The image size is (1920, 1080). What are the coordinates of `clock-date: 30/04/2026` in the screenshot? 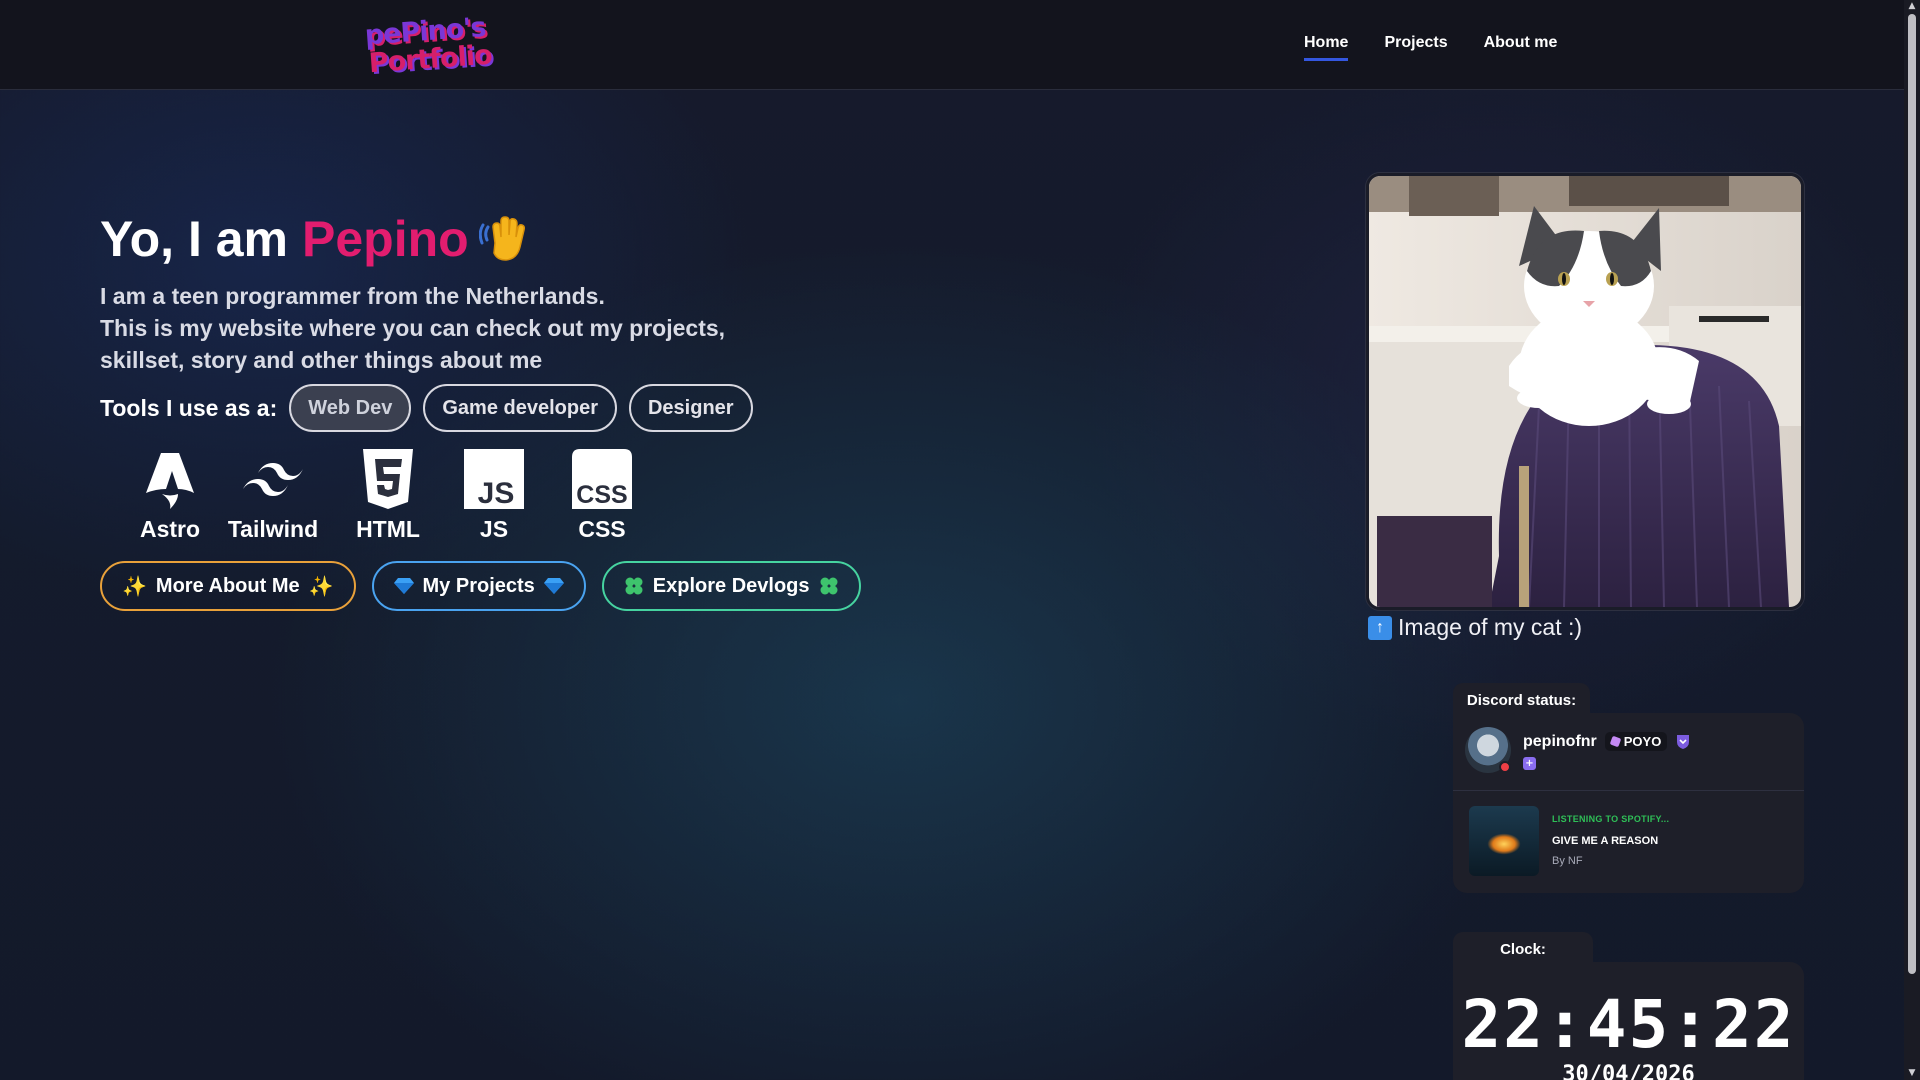 It's located at (1628, 1071).